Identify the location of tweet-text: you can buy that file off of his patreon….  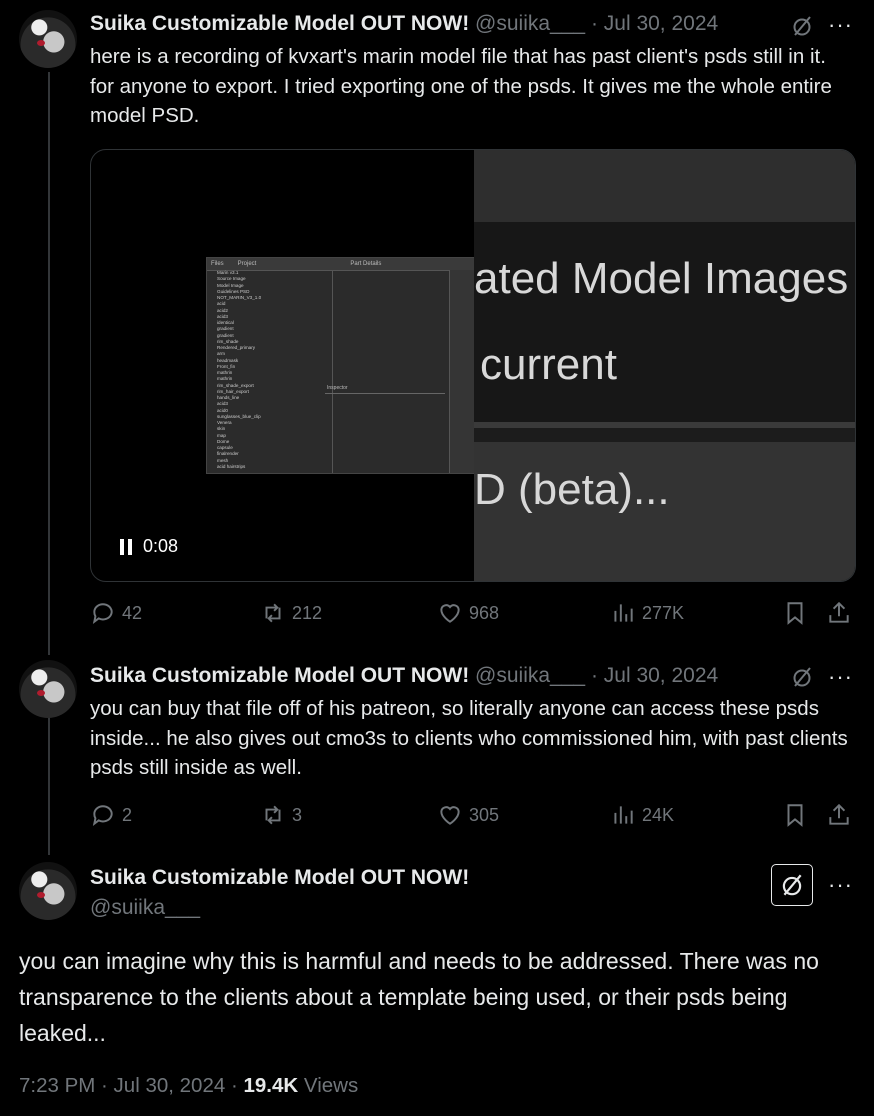
(469, 738).